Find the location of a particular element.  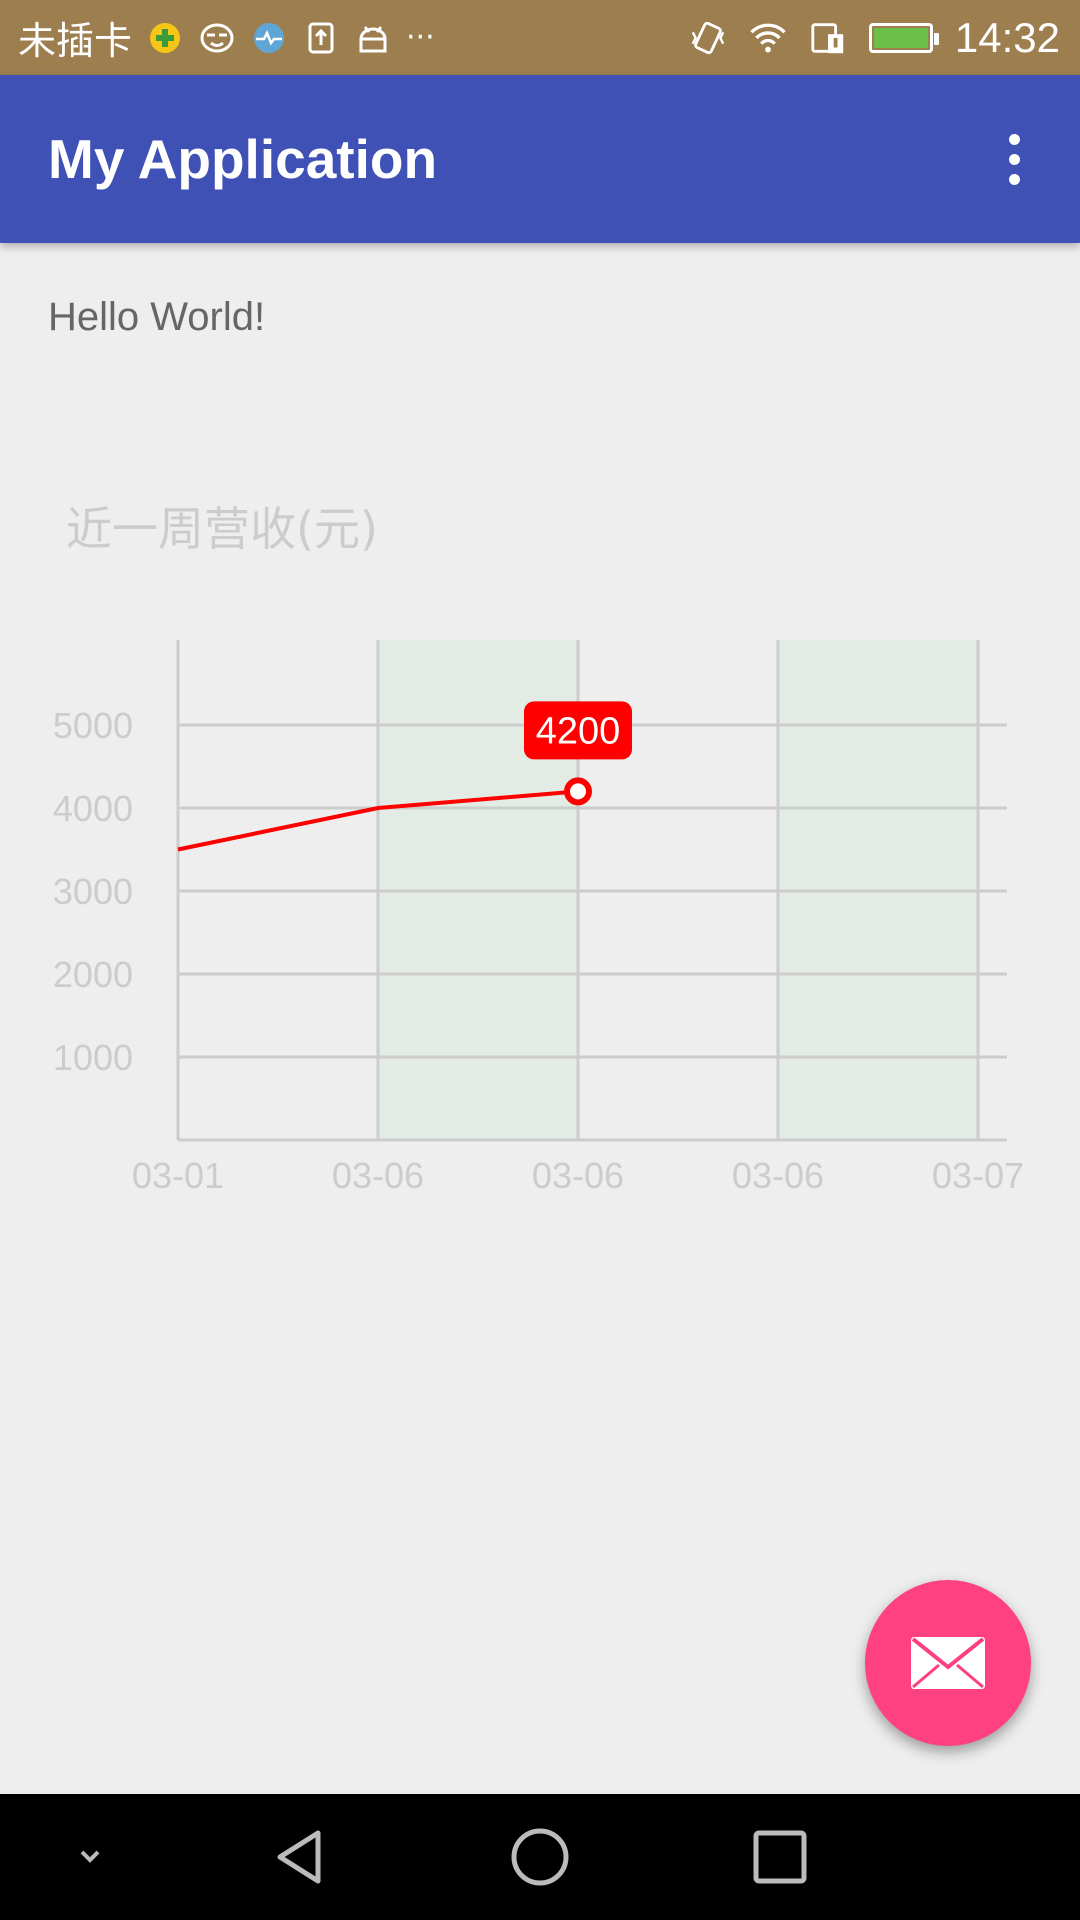

hide-nav-button is located at coordinates (90, 1857).